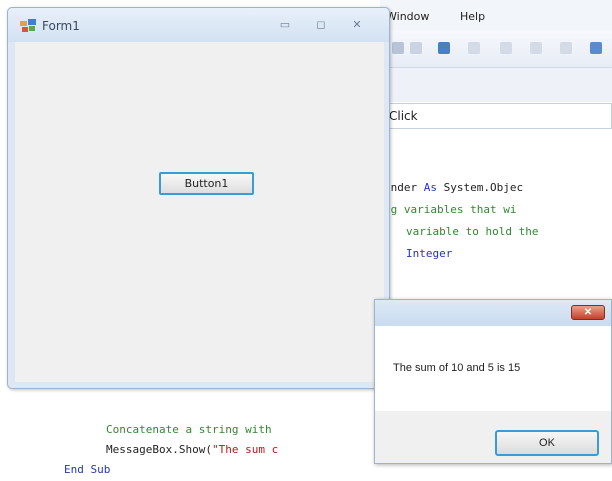  Describe the element at coordinates (496, 85) in the screenshot. I see `code-nav-bar` at that location.